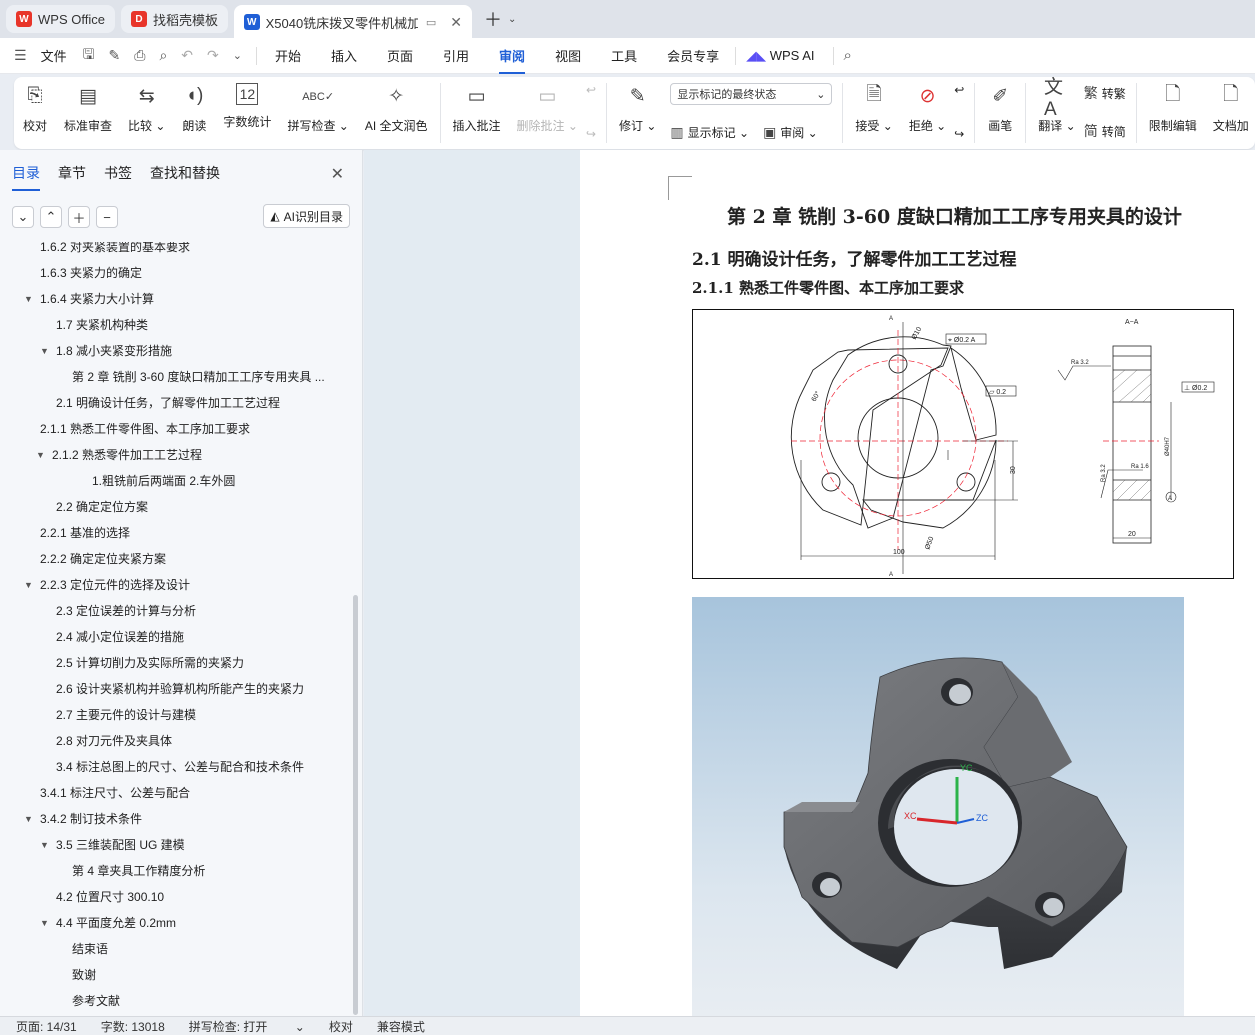  Describe the element at coordinates (1105, 131) in the screenshot. I see `to-simplified-button: 简转简` at that location.